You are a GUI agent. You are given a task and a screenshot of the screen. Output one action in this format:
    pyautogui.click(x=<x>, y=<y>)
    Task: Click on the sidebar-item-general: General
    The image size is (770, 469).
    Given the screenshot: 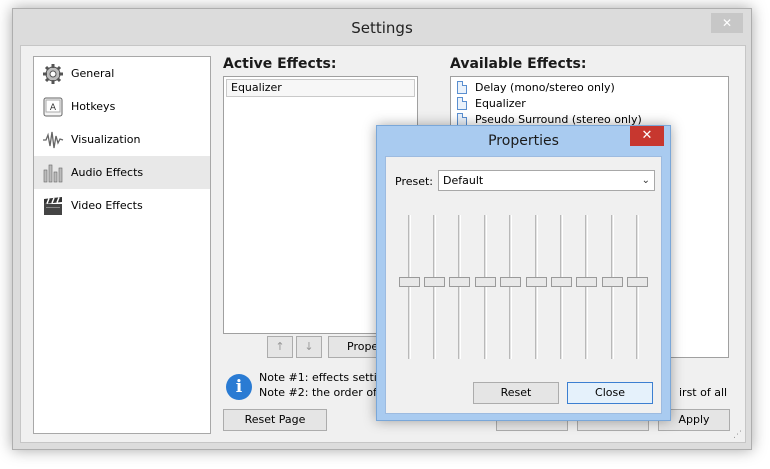 What is the action you would take?
    pyautogui.click(x=122, y=73)
    